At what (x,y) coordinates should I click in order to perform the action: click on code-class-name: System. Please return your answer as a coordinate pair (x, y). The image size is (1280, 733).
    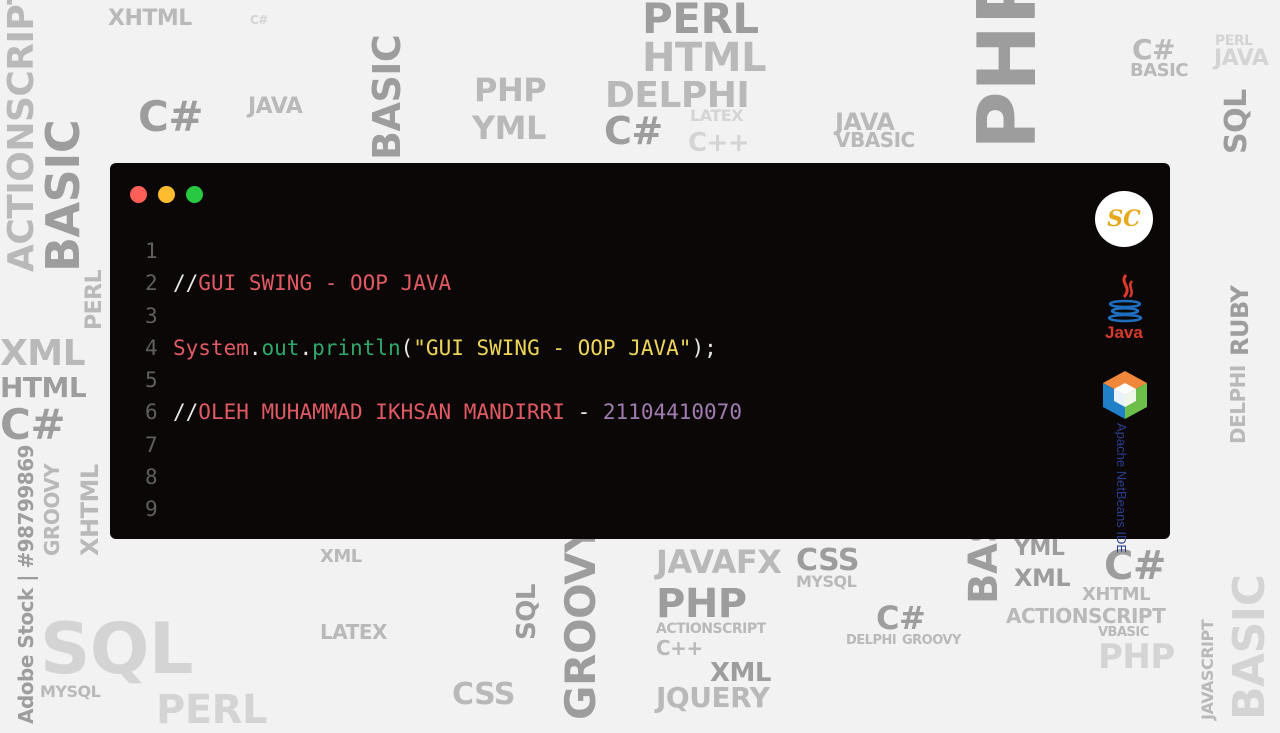
    Looking at the image, I should click on (211, 347).